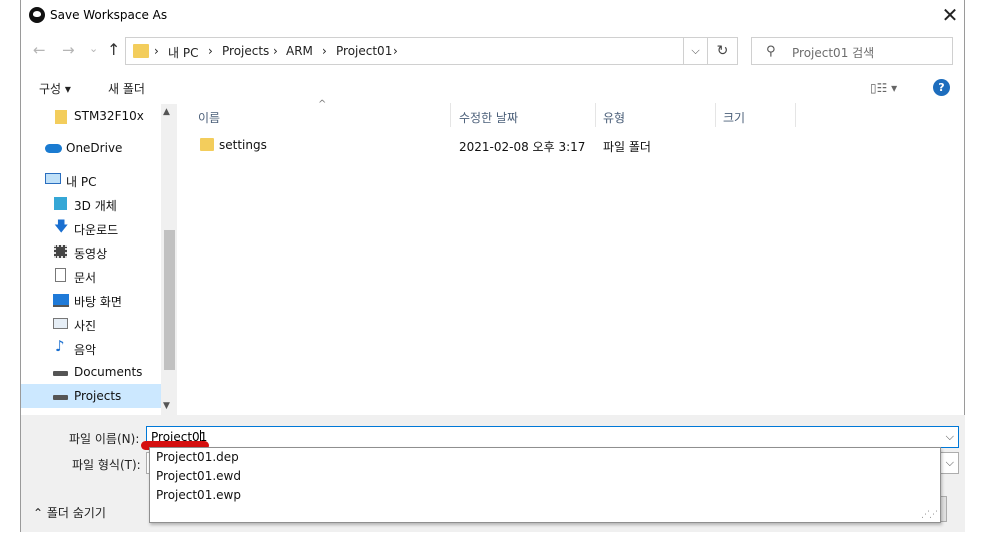 Image resolution: width=983 pixels, height=552 pixels. What do you see at coordinates (39, 50) in the screenshot?
I see `back-icon: ←` at bounding box center [39, 50].